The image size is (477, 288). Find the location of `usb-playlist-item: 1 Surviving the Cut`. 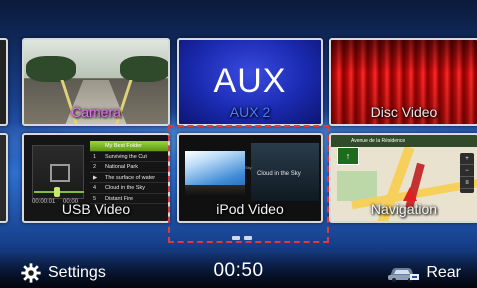

usb-playlist-item: 1 Surviving the Cut is located at coordinates (129, 157).